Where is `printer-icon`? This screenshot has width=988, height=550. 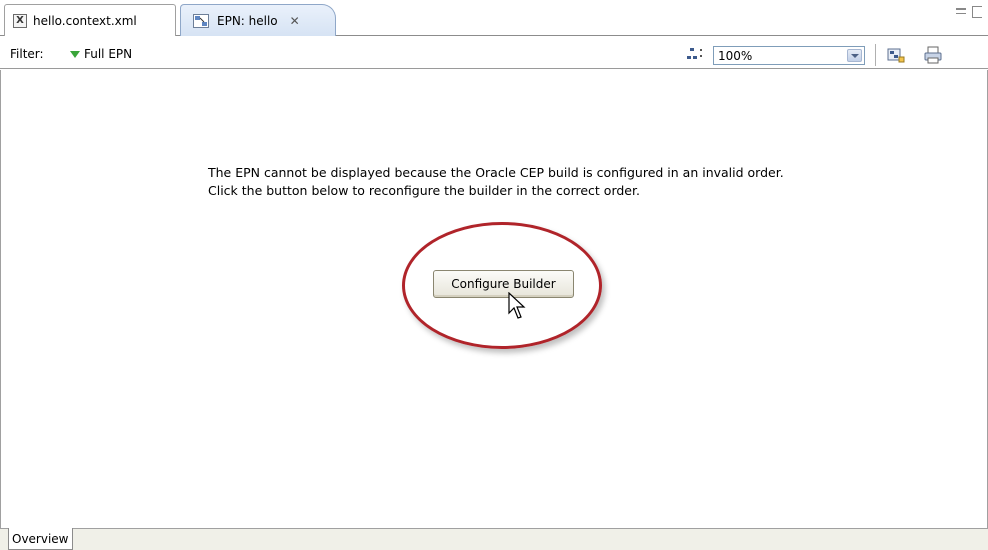 printer-icon is located at coordinates (933, 55).